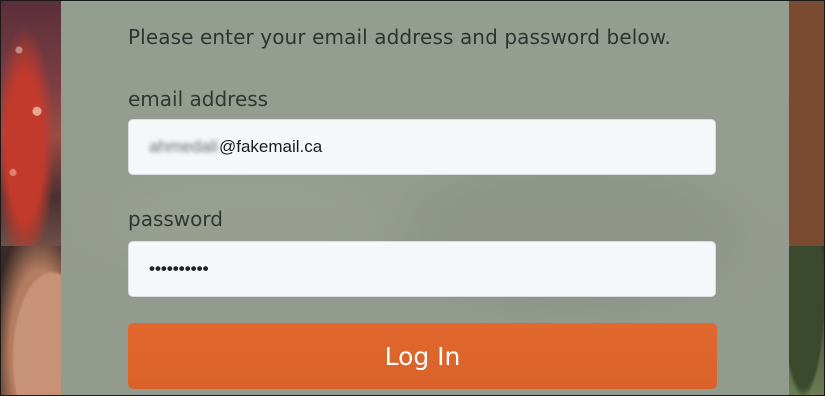  I want to click on login-button: Log In, so click(422, 356).